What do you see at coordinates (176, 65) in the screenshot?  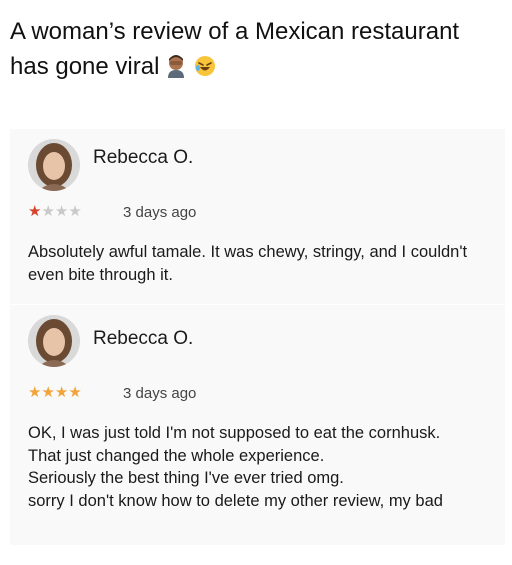 I see `facepalm-emoji-icon` at bounding box center [176, 65].